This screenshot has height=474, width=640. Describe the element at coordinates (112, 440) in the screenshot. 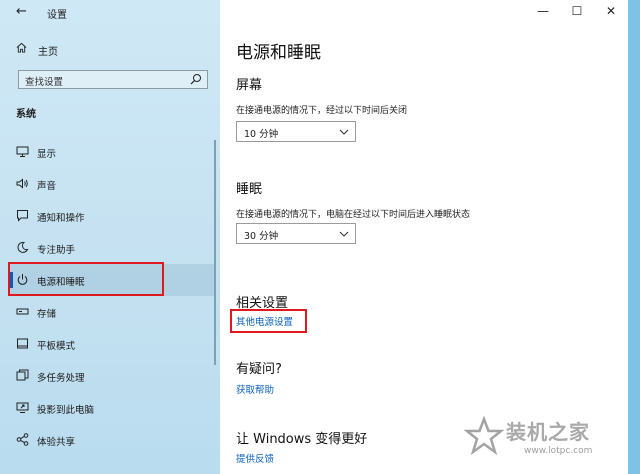

I see `sidebar-item-shared-experiences: 体验共享` at that location.